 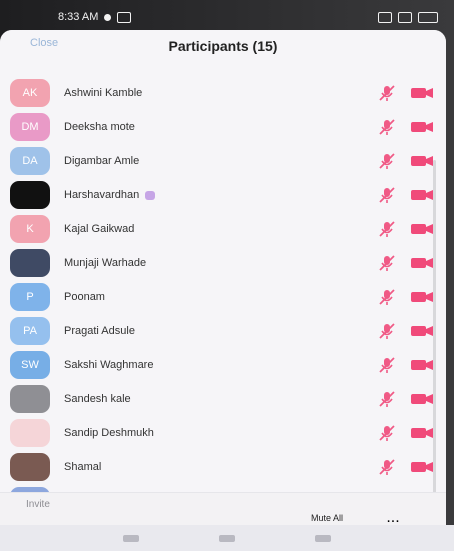 What do you see at coordinates (30, 161) in the screenshot?
I see `avatar: DA` at bounding box center [30, 161].